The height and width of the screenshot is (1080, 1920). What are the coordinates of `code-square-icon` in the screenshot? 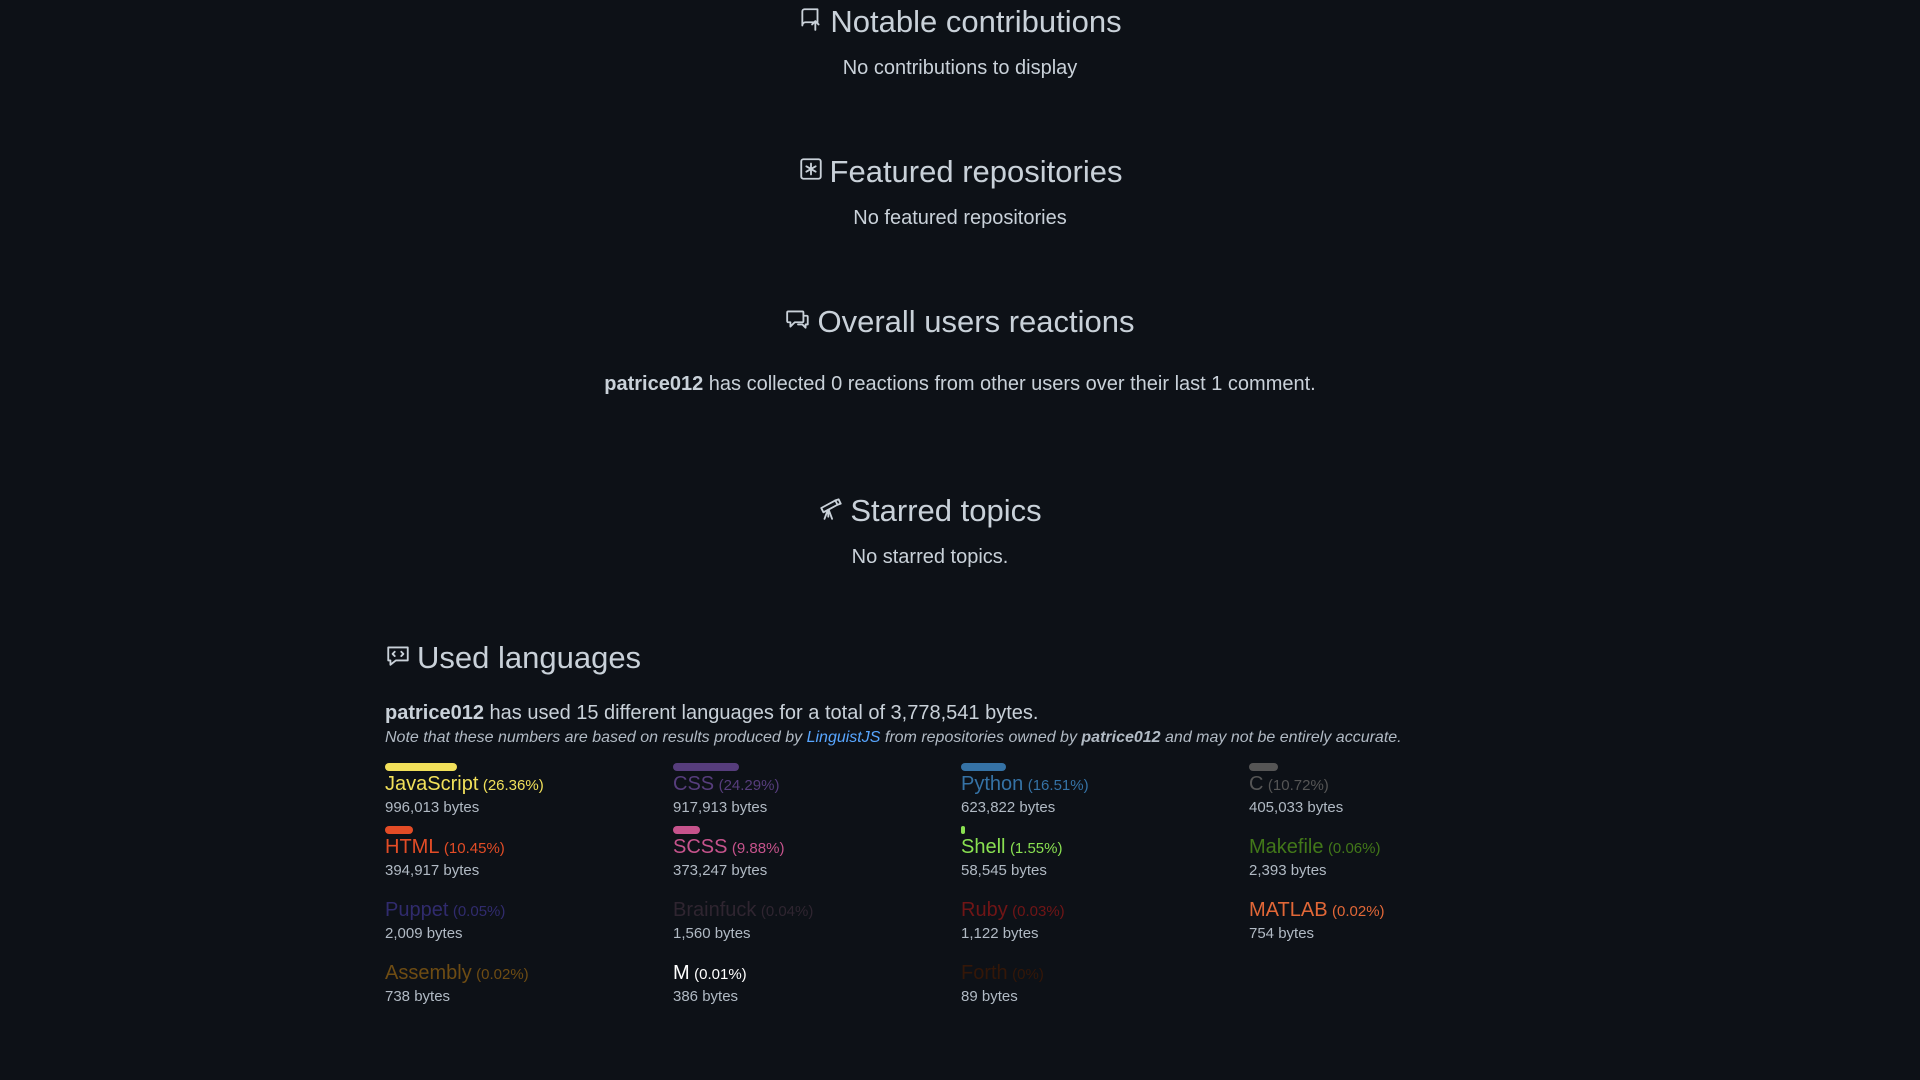 It's located at (398, 658).